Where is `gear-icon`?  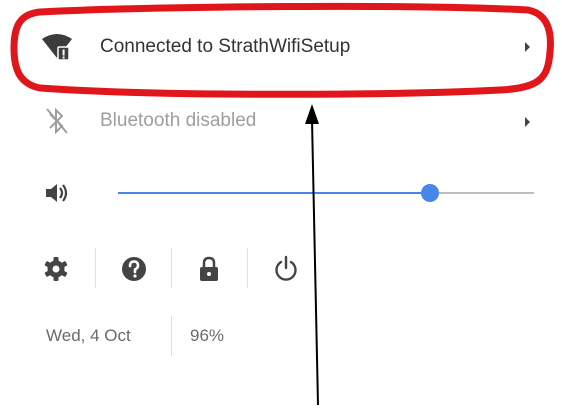
gear-icon is located at coordinates (56, 269).